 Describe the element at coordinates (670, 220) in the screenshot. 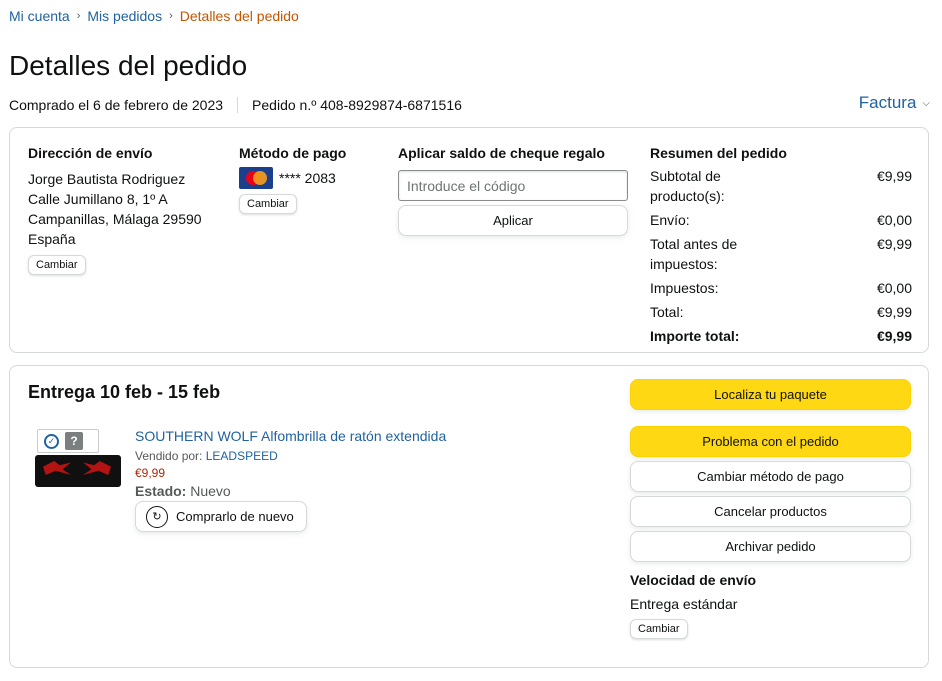

I see `summary-label: Envío:` at that location.